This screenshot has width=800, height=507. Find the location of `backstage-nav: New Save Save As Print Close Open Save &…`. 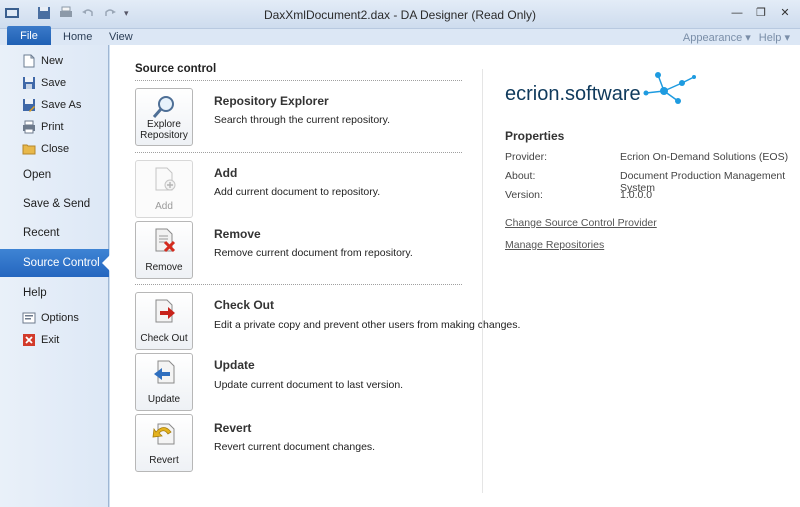

backstage-nav: New Save Save As Print Close Open Save &… is located at coordinates (55, 276).